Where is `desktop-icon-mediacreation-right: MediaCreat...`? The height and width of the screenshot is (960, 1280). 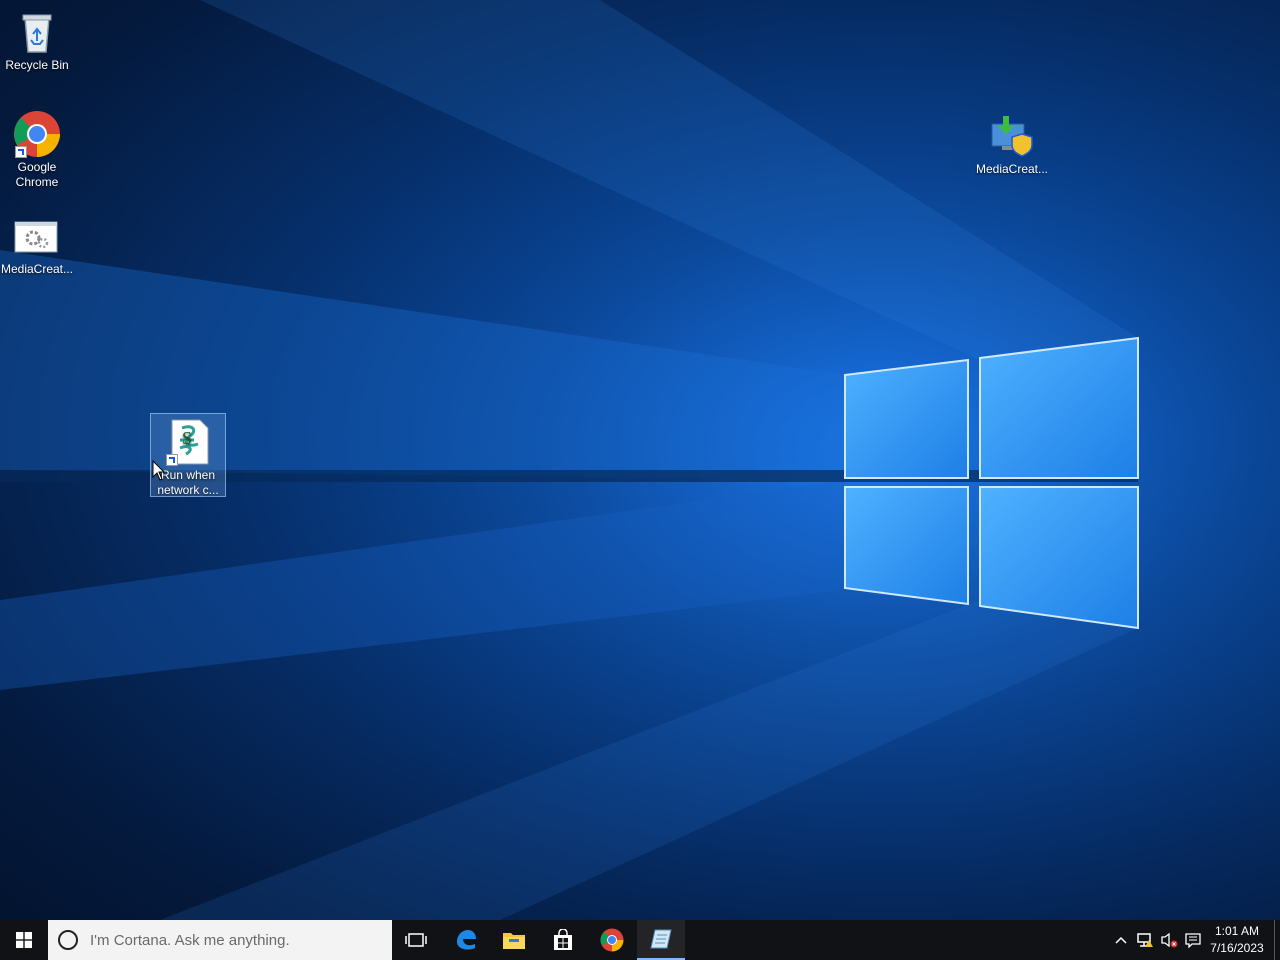 desktop-icon-mediacreation-right: MediaCreat... is located at coordinates (1012, 142).